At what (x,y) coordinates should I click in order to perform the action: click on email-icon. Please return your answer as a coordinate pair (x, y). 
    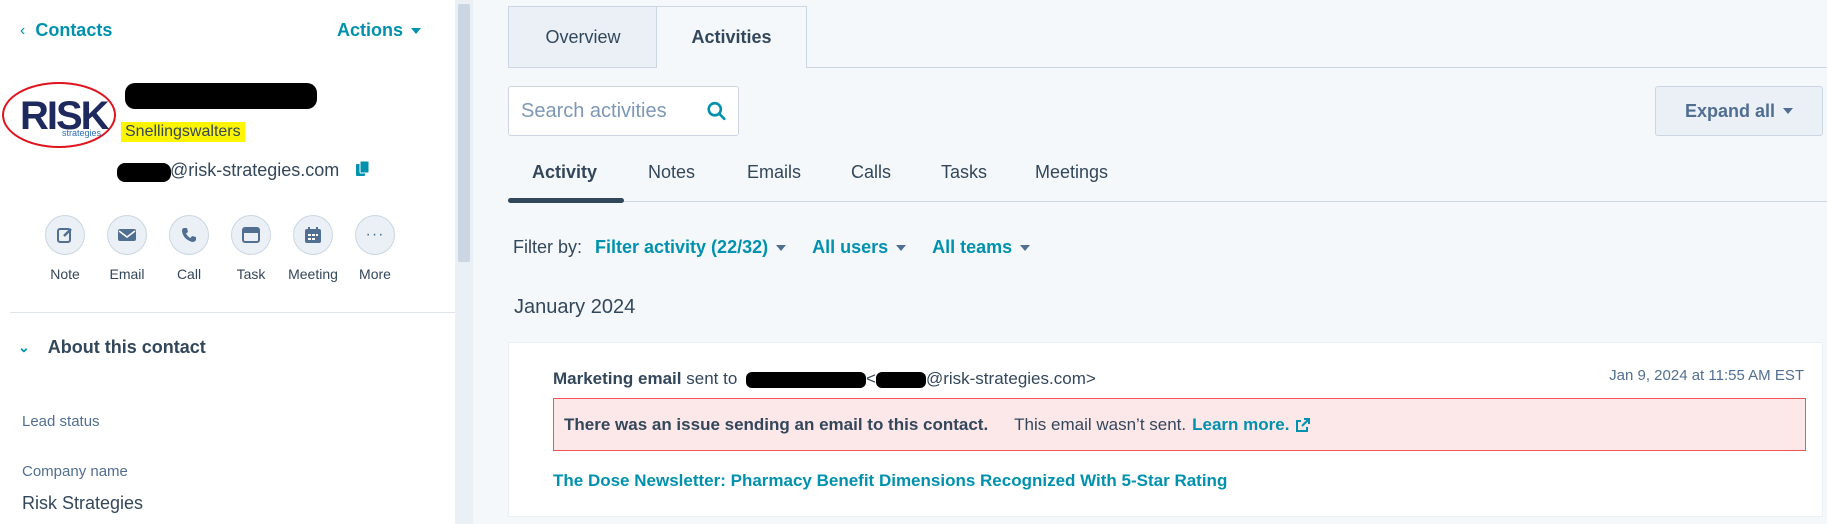
    Looking at the image, I should click on (127, 235).